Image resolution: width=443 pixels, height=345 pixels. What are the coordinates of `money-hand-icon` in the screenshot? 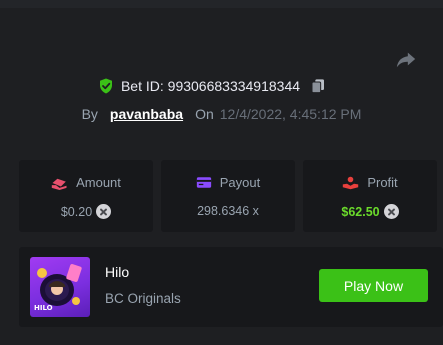 It's located at (59, 184).